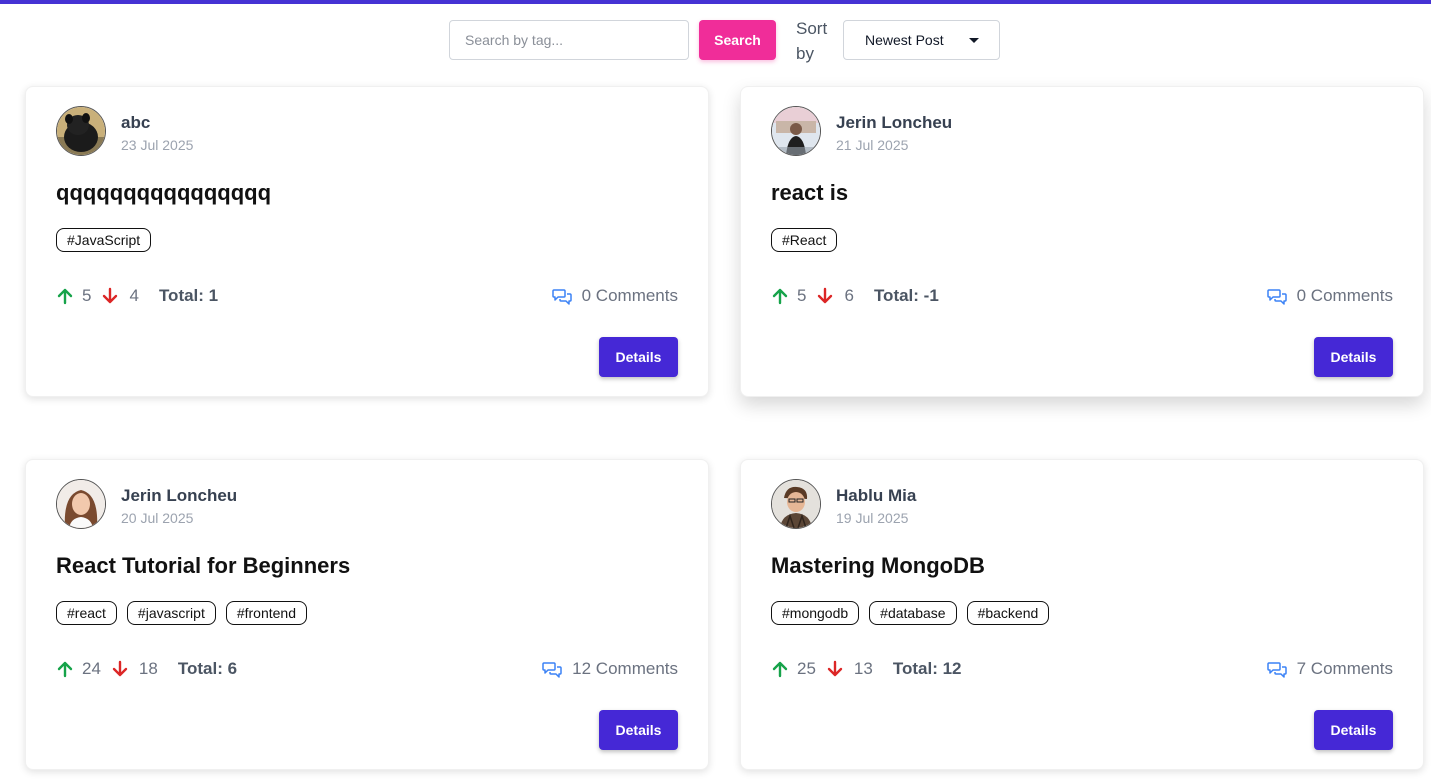 This screenshot has width=1431, height=783. What do you see at coordinates (913, 613) in the screenshot?
I see `tag: #database` at bounding box center [913, 613].